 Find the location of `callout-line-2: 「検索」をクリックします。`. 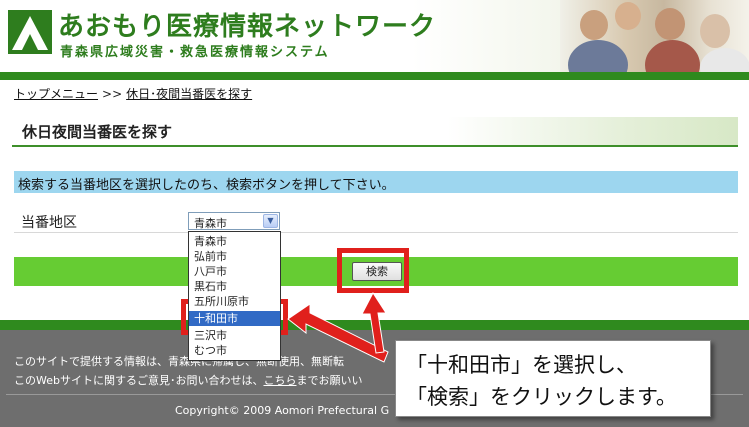

callout-line-2: 「検索」をクリックします。 is located at coordinates (541, 397).